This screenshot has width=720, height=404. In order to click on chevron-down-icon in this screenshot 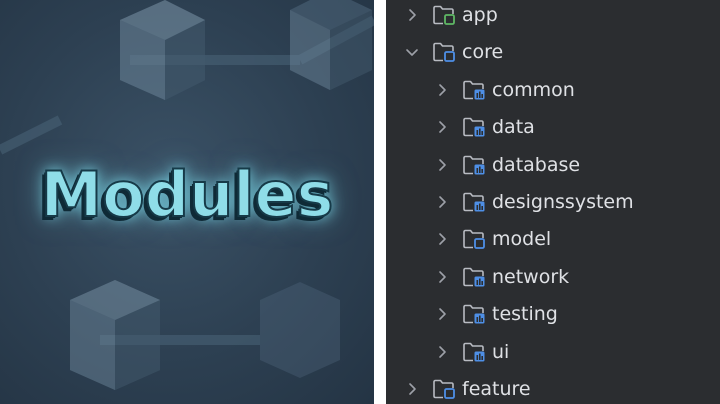, I will do `click(412, 52)`.